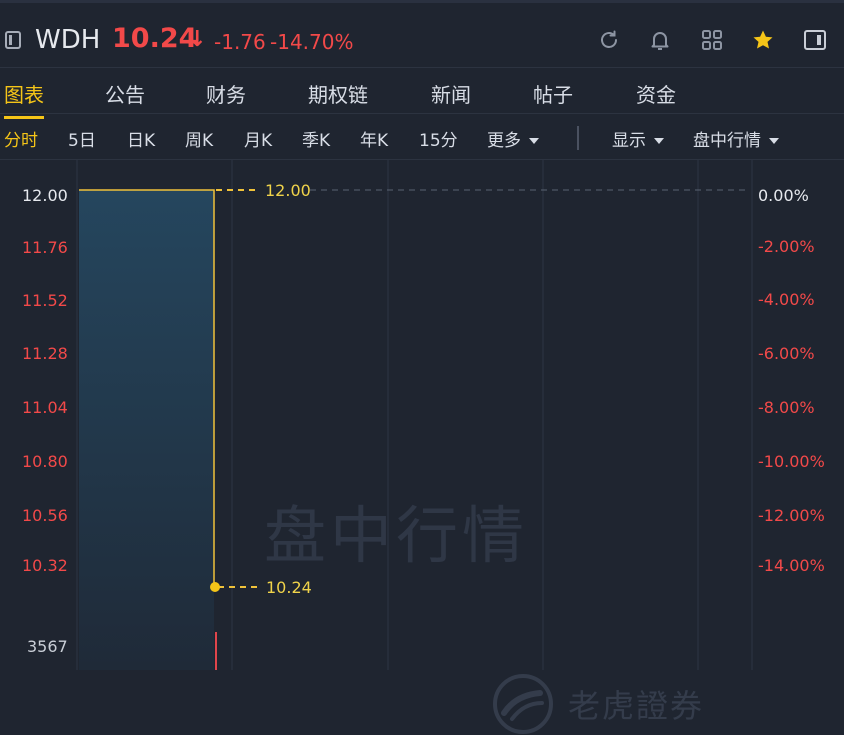 The image size is (844, 735). I want to click on y-tick-right: -10.00%, so click(791, 461).